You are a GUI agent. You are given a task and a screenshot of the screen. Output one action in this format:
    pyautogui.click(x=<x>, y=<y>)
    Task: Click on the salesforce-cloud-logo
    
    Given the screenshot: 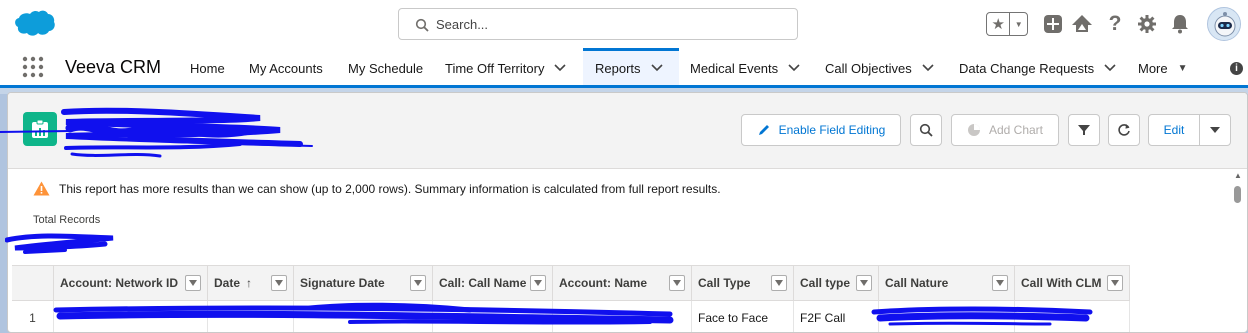 What is the action you would take?
    pyautogui.click(x=34, y=24)
    